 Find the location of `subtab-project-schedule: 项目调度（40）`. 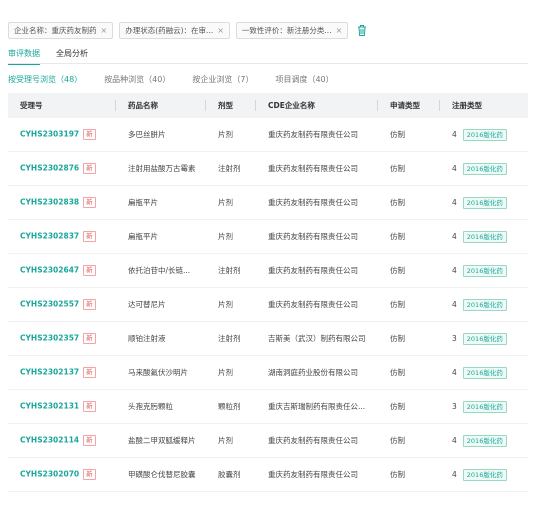

subtab-project-schedule: 项目调度（40） is located at coordinates (304, 79).